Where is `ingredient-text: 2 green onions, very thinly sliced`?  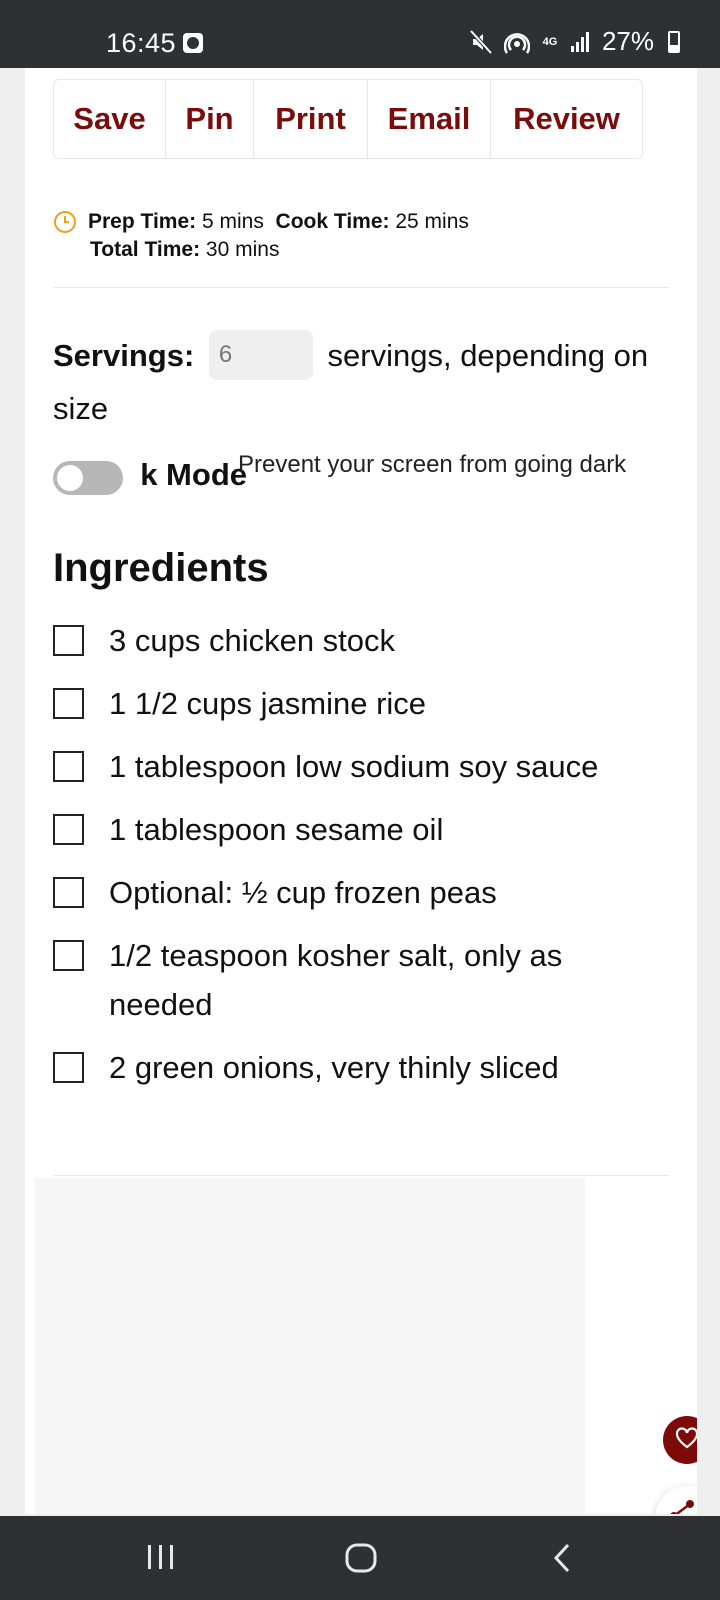 ingredient-text: 2 green onions, very thinly sliced is located at coordinates (334, 1067).